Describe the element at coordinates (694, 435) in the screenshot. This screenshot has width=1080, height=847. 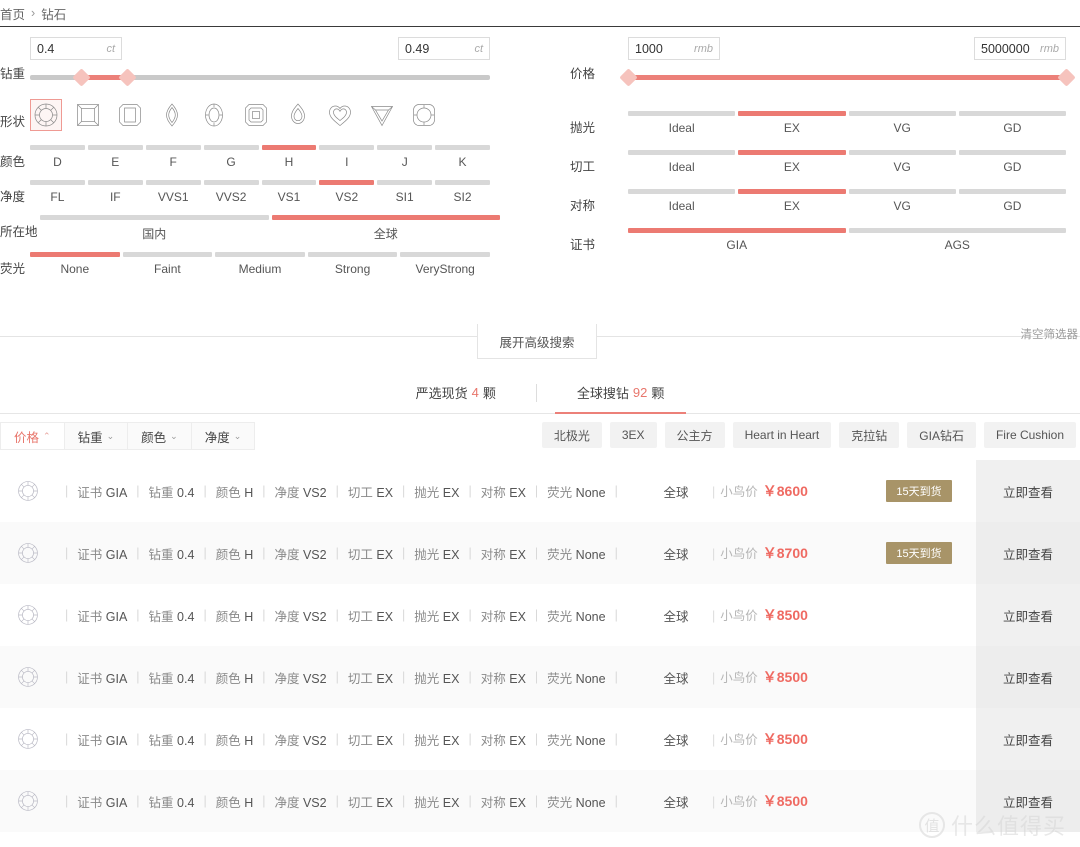
I see `tag-chip: 公主方` at that location.